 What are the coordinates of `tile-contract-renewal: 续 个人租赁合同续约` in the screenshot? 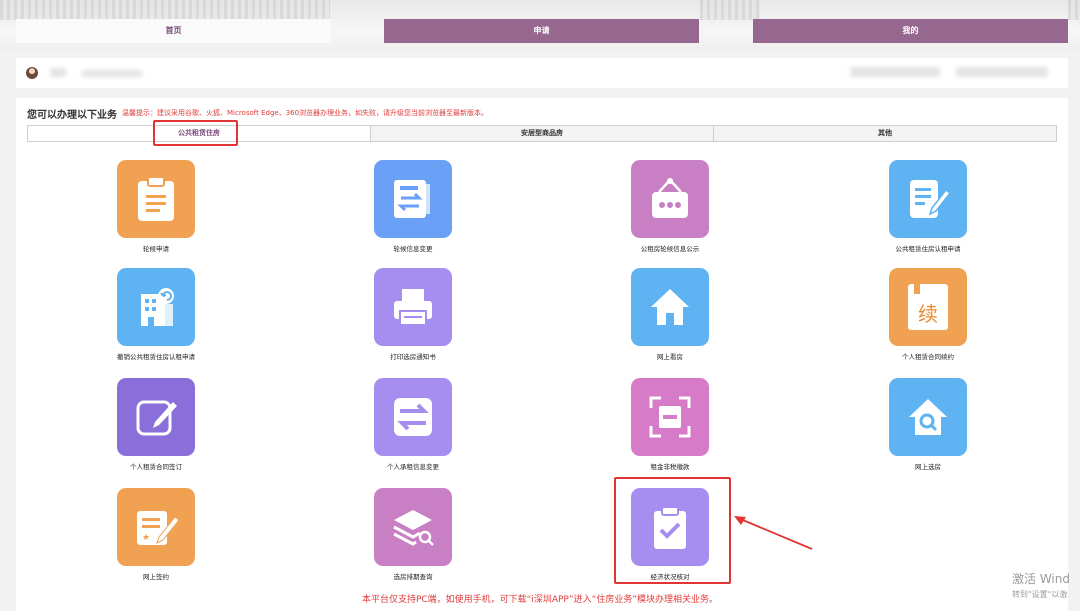 It's located at (928, 318).